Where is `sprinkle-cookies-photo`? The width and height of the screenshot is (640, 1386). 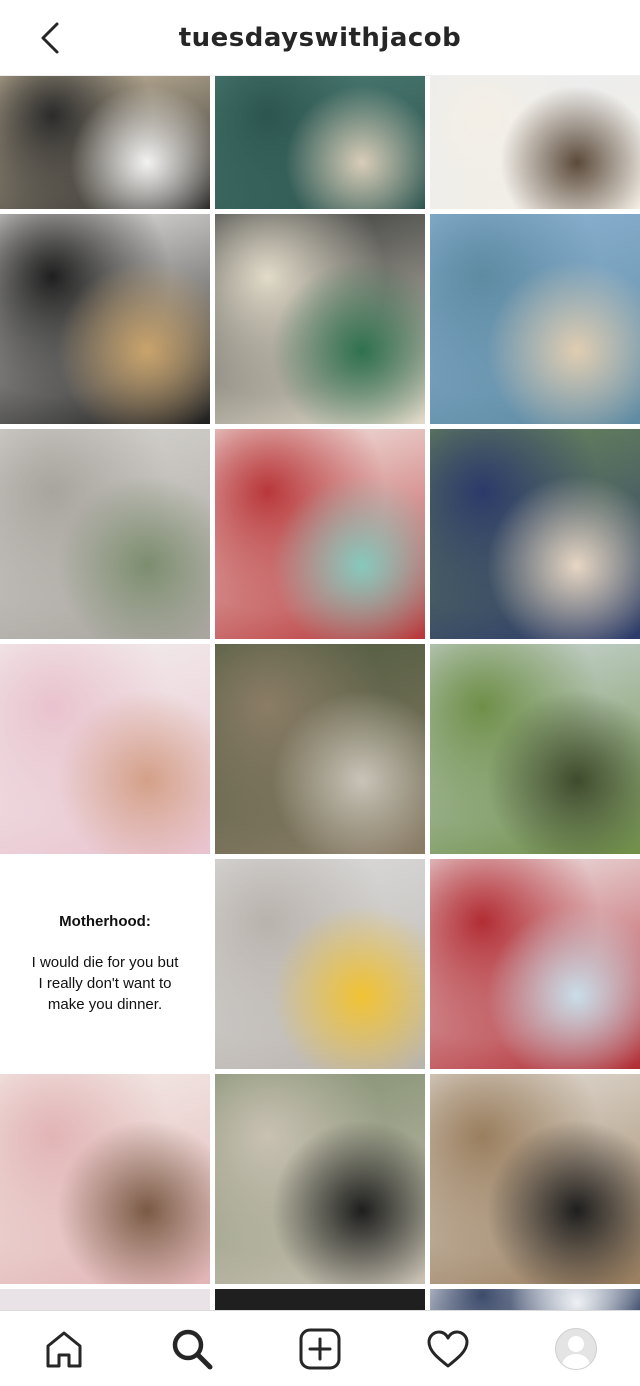
sprinkle-cookies-photo is located at coordinates (105, 749).